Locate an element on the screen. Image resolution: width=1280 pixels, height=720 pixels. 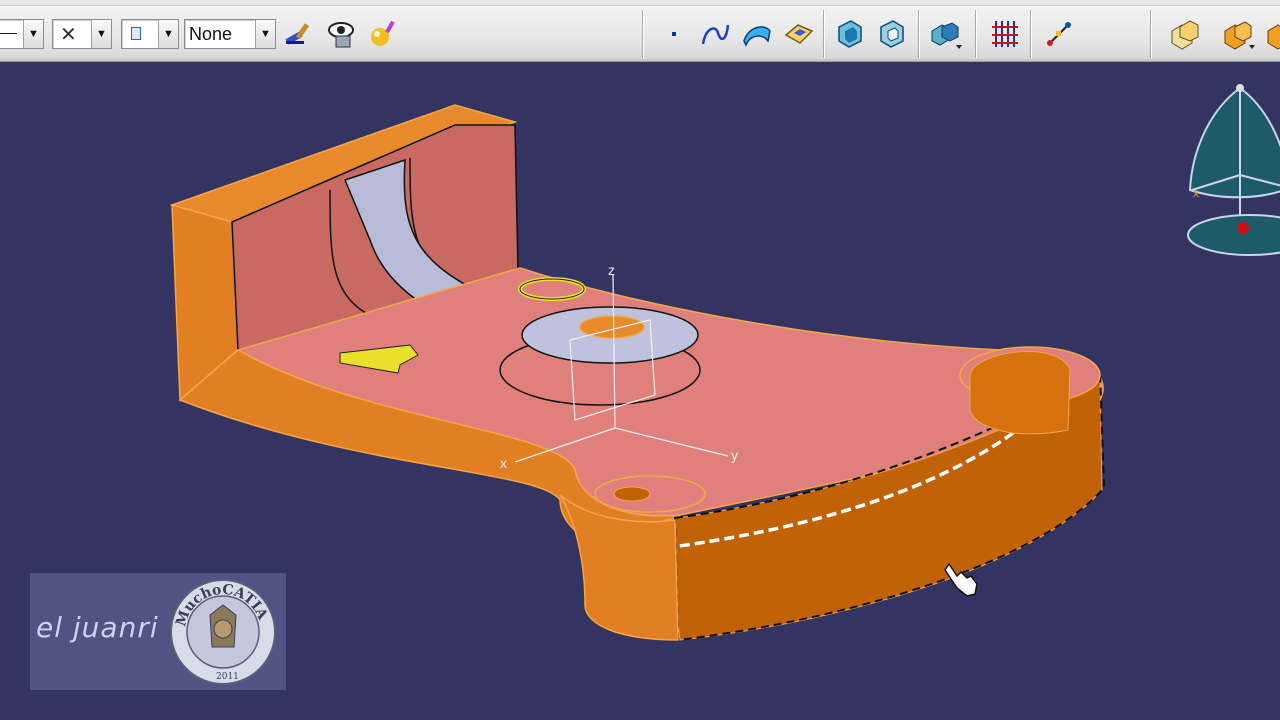
axis-label-z: z is located at coordinates (611, 270).